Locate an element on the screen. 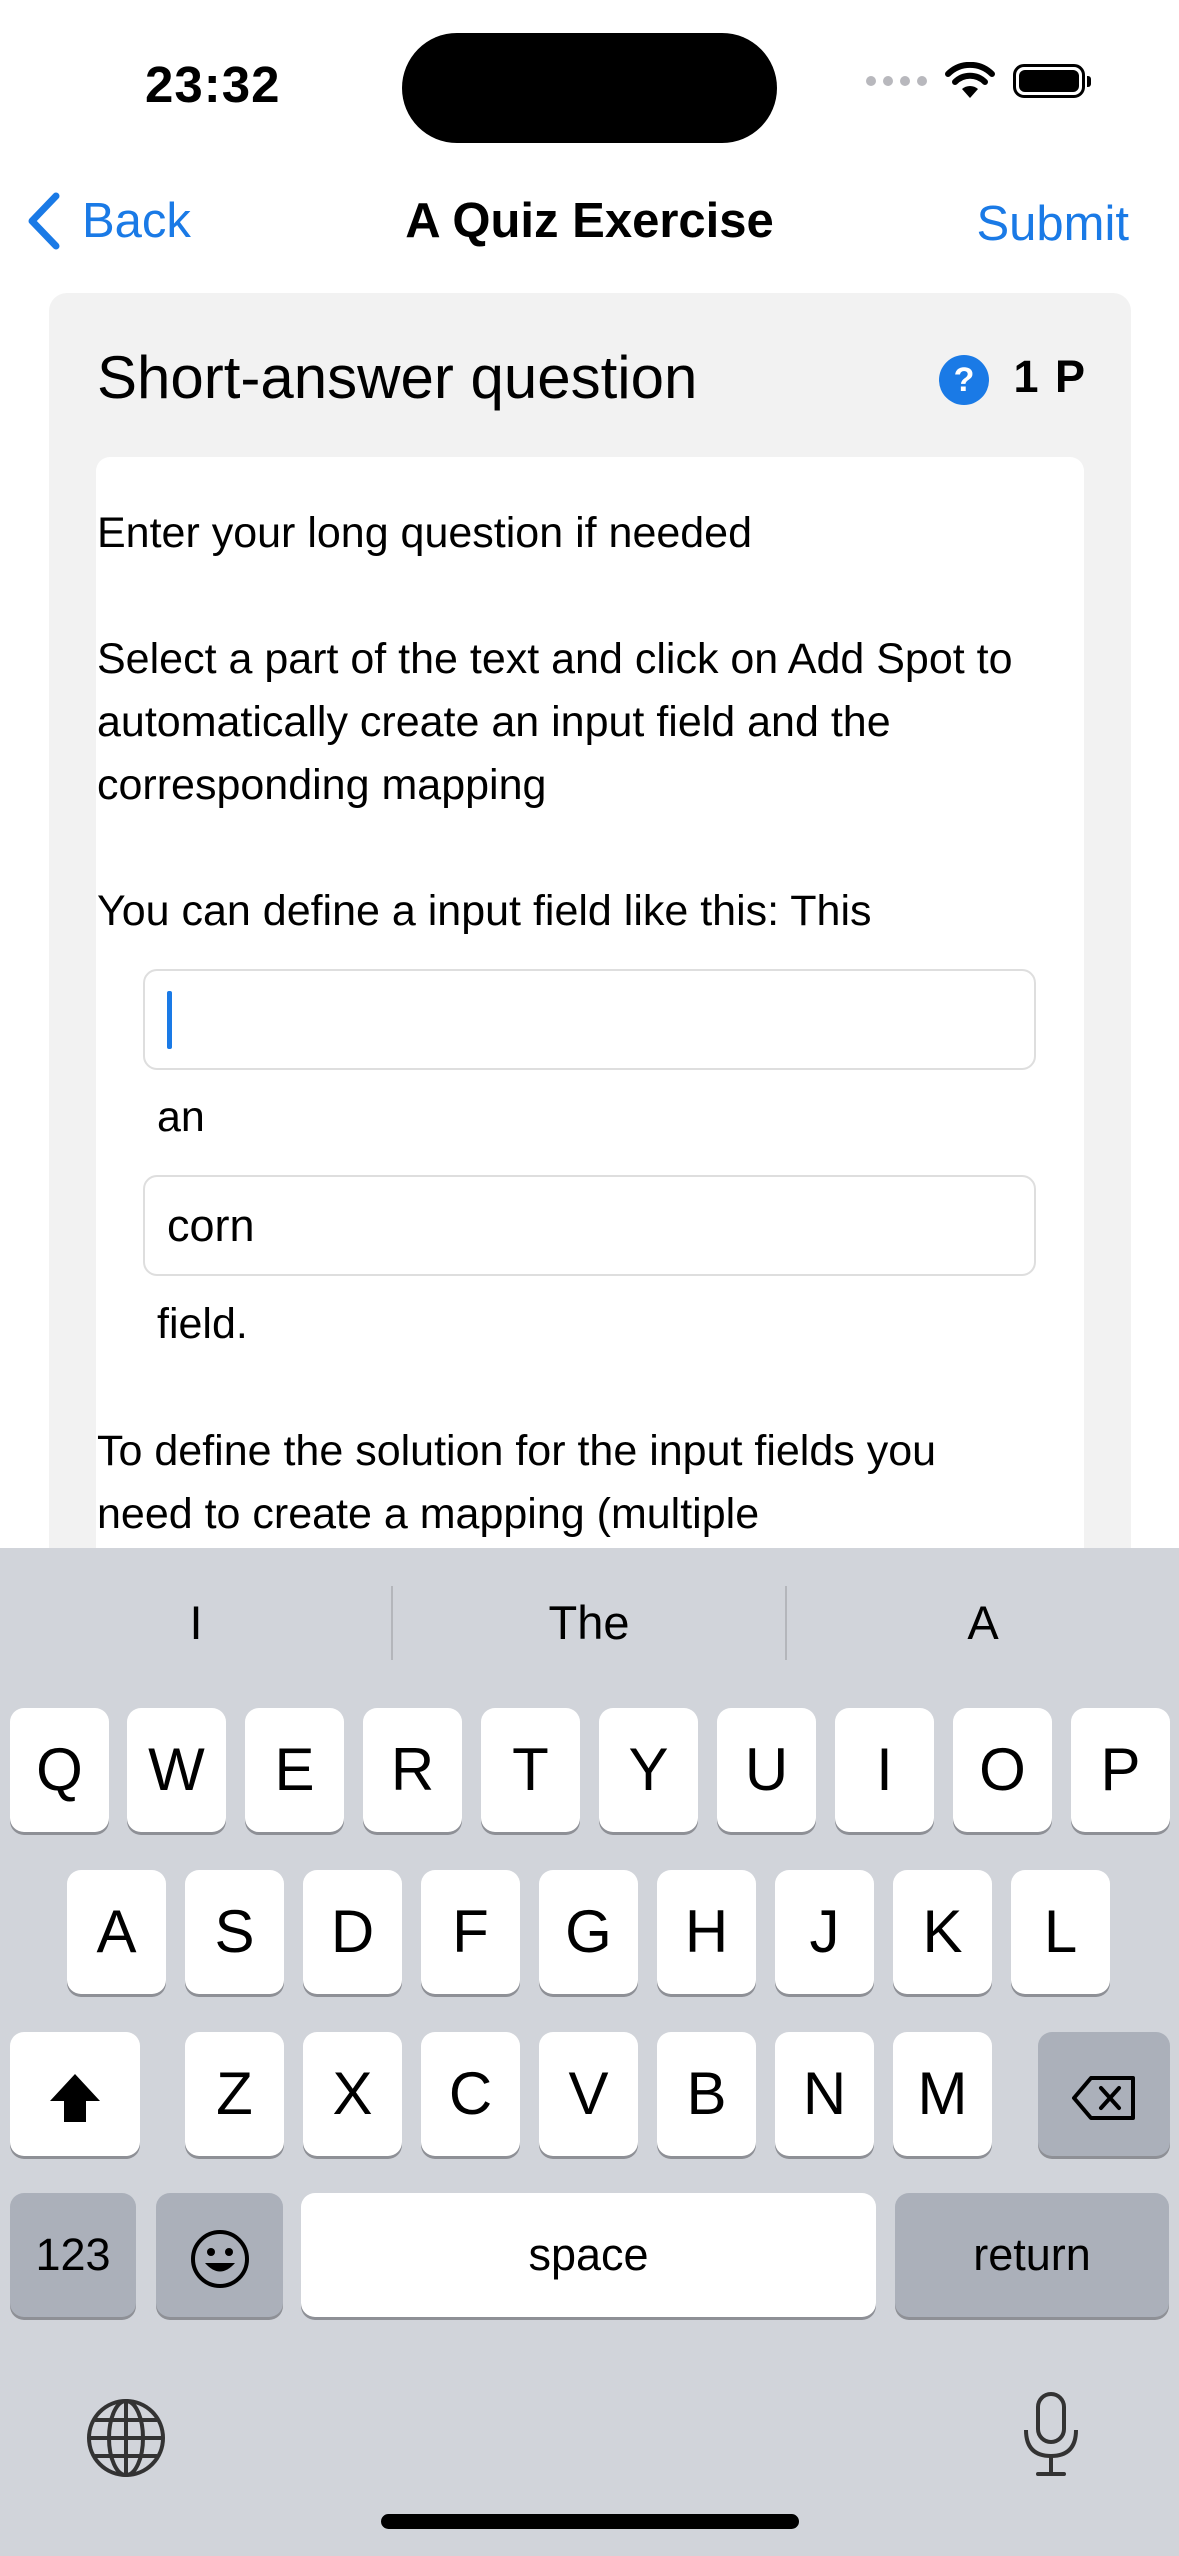  text-caret is located at coordinates (169, 1020).